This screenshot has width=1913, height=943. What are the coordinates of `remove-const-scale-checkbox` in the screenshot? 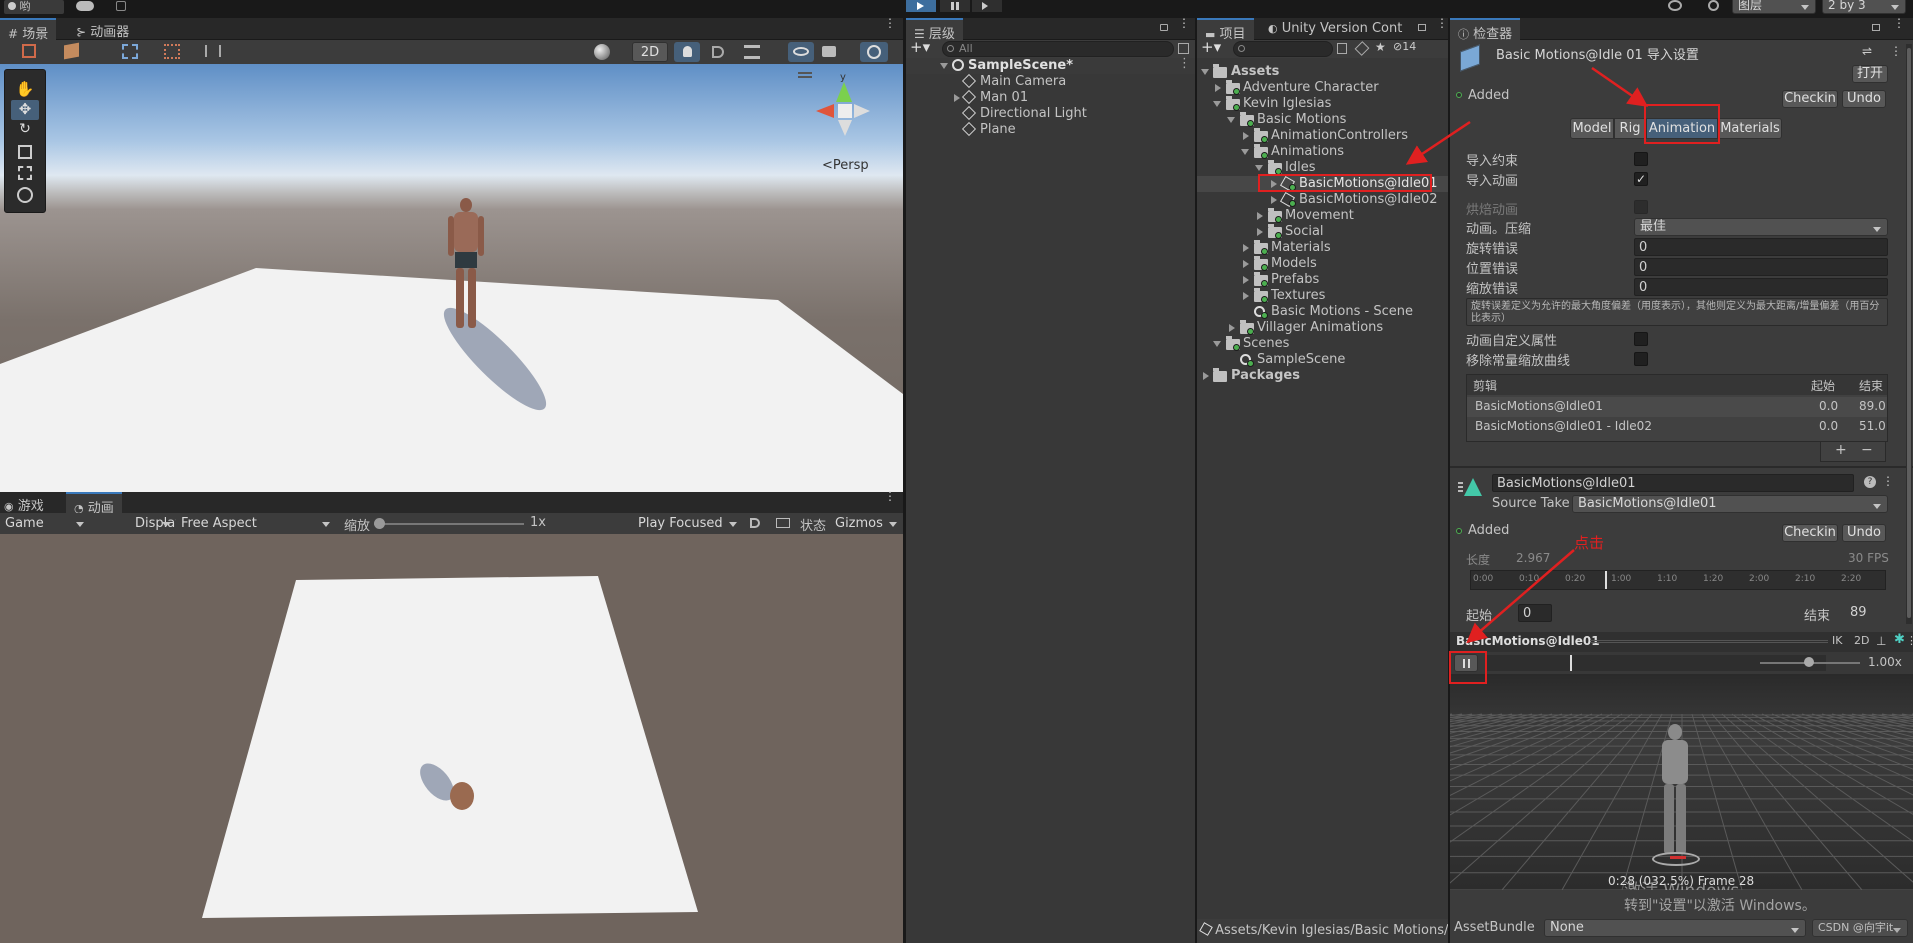 It's located at (1641, 359).